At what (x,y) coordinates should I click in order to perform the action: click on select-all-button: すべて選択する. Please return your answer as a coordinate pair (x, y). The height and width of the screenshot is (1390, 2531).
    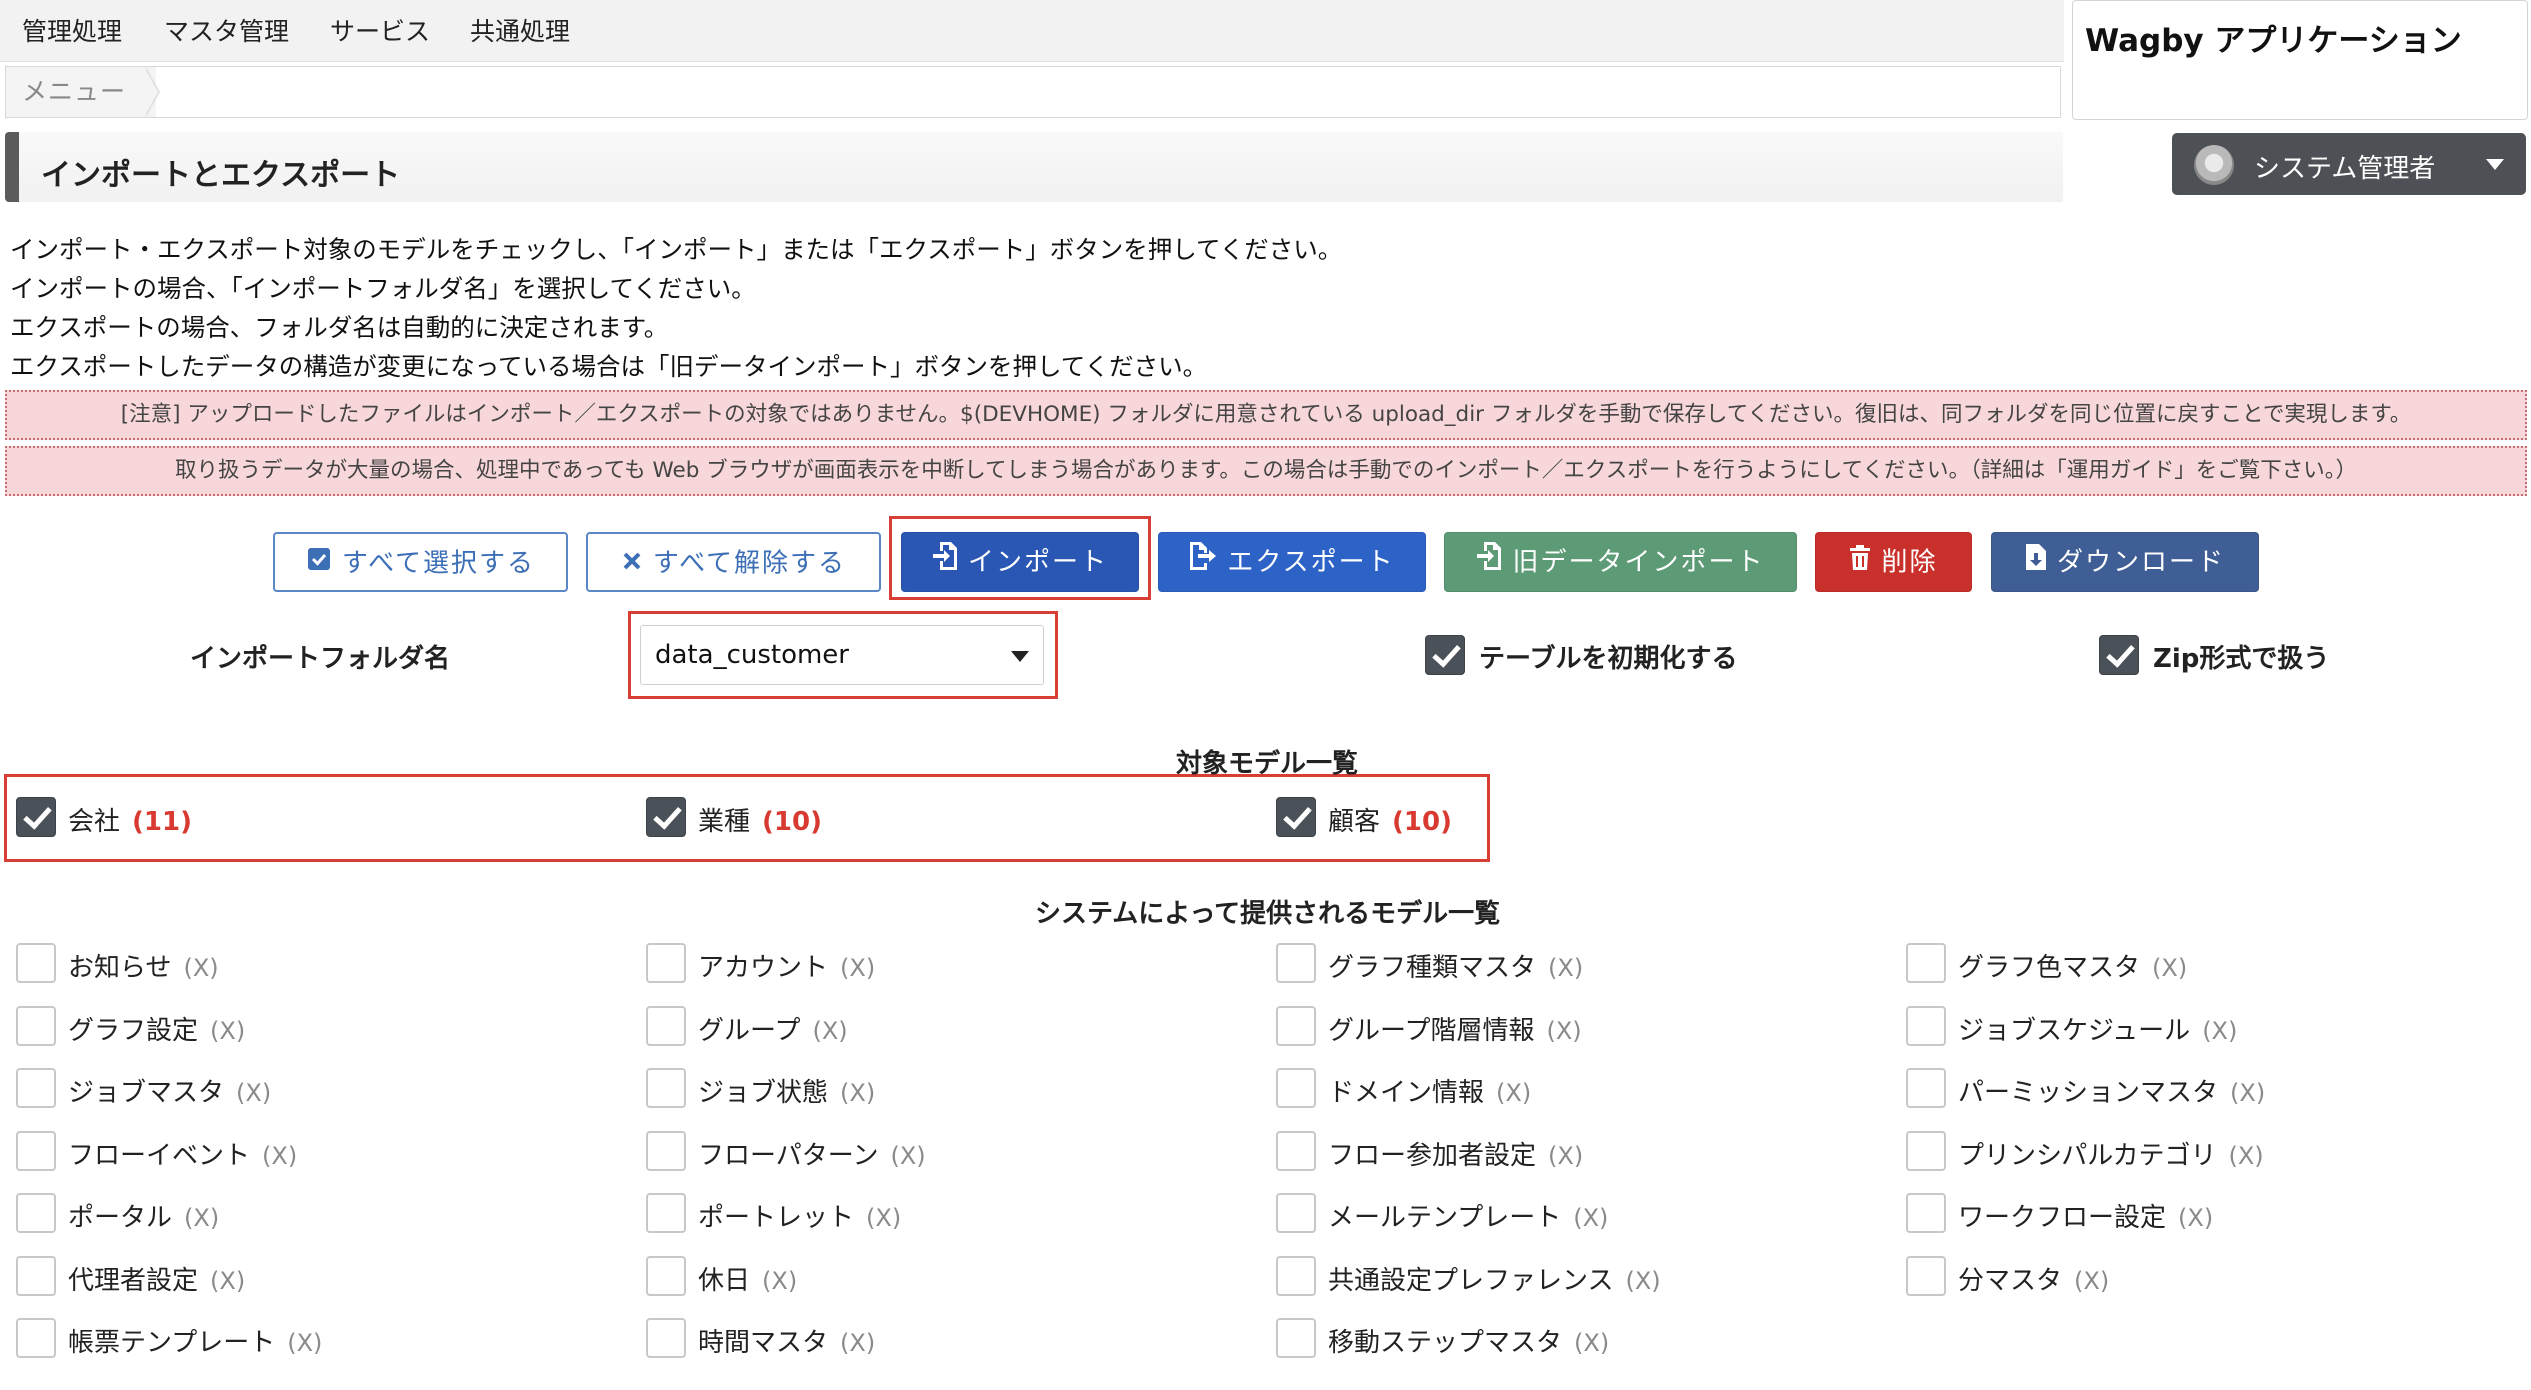
    Looking at the image, I should click on (420, 562).